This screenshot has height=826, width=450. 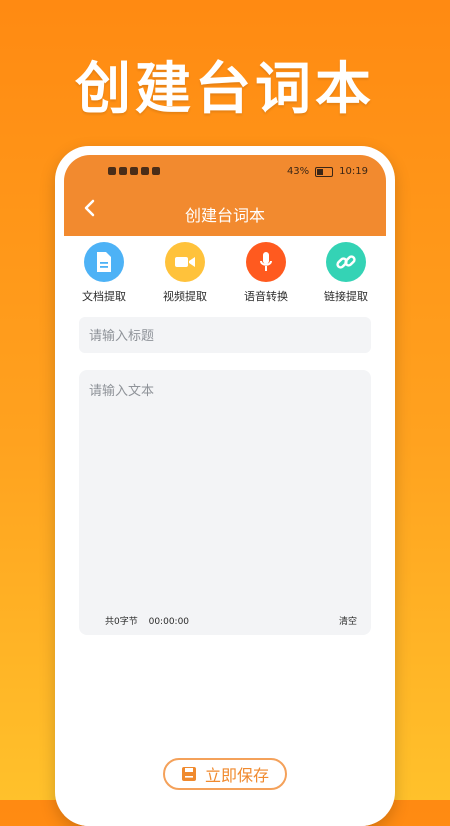 What do you see at coordinates (104, 296) in the screenshot?
I see `tool-label: 文档提取` at bounding box center [104, 296].